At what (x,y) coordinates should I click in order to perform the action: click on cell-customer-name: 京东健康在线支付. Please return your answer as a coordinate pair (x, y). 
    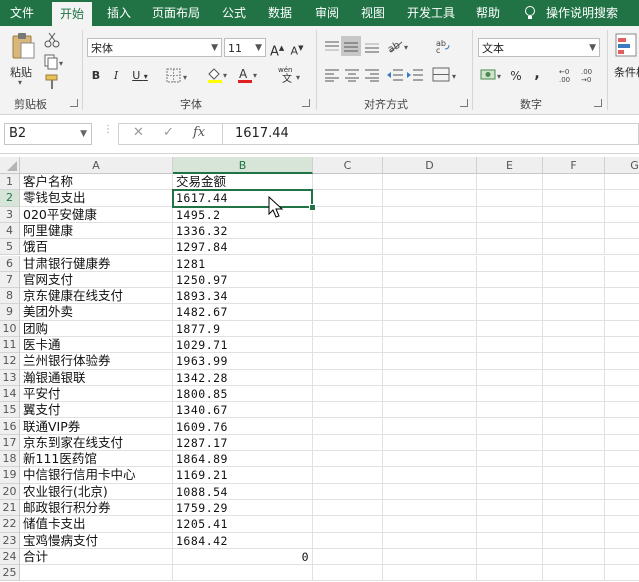
    Looking at the image, I should click on (96, 296).